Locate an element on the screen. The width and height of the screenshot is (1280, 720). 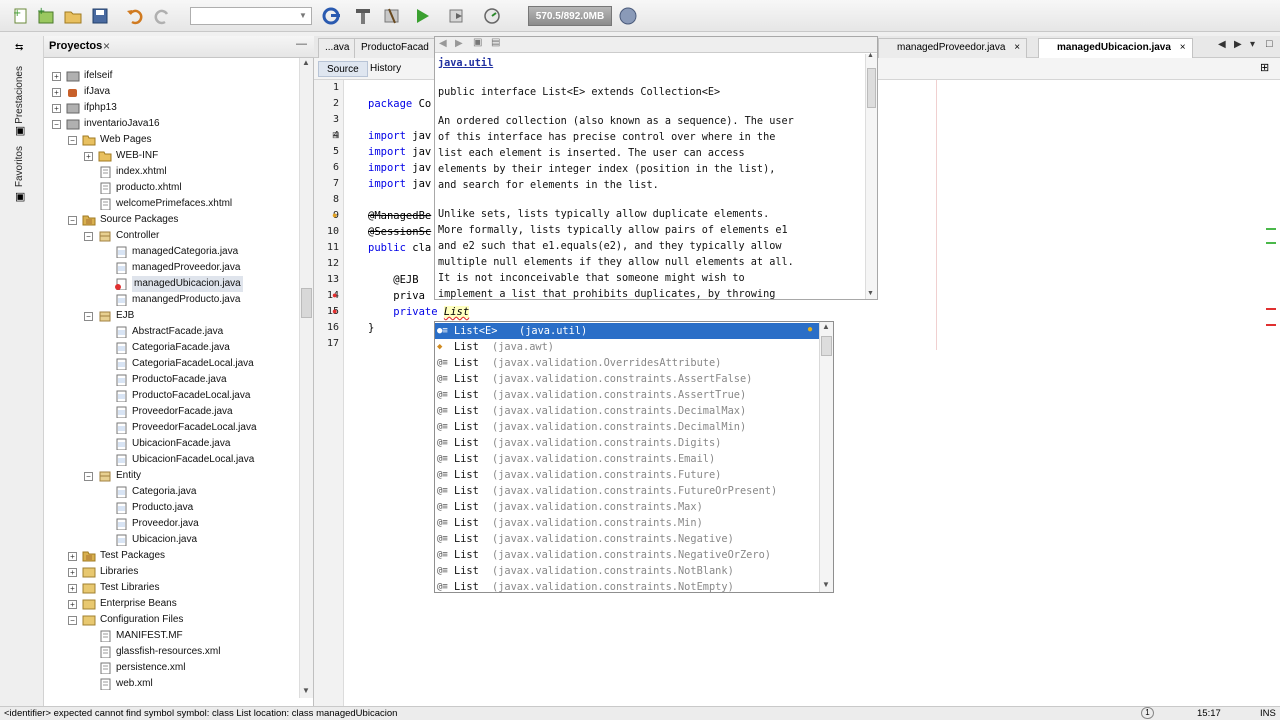
code-line: @ManagedBe is located at coordinates (399, 216).